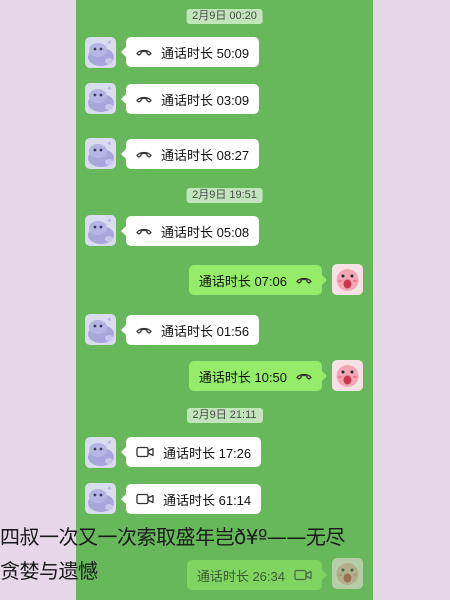 The width and height of the screenshot is (450, 600). What do you see at coordinates (225, 554) in the screenshot?
I see `overlay-caption: 四叔一次又一次索取盛年岂ð¥º——无尽 贪婪与遗憾` at bounding box center [225, 554].